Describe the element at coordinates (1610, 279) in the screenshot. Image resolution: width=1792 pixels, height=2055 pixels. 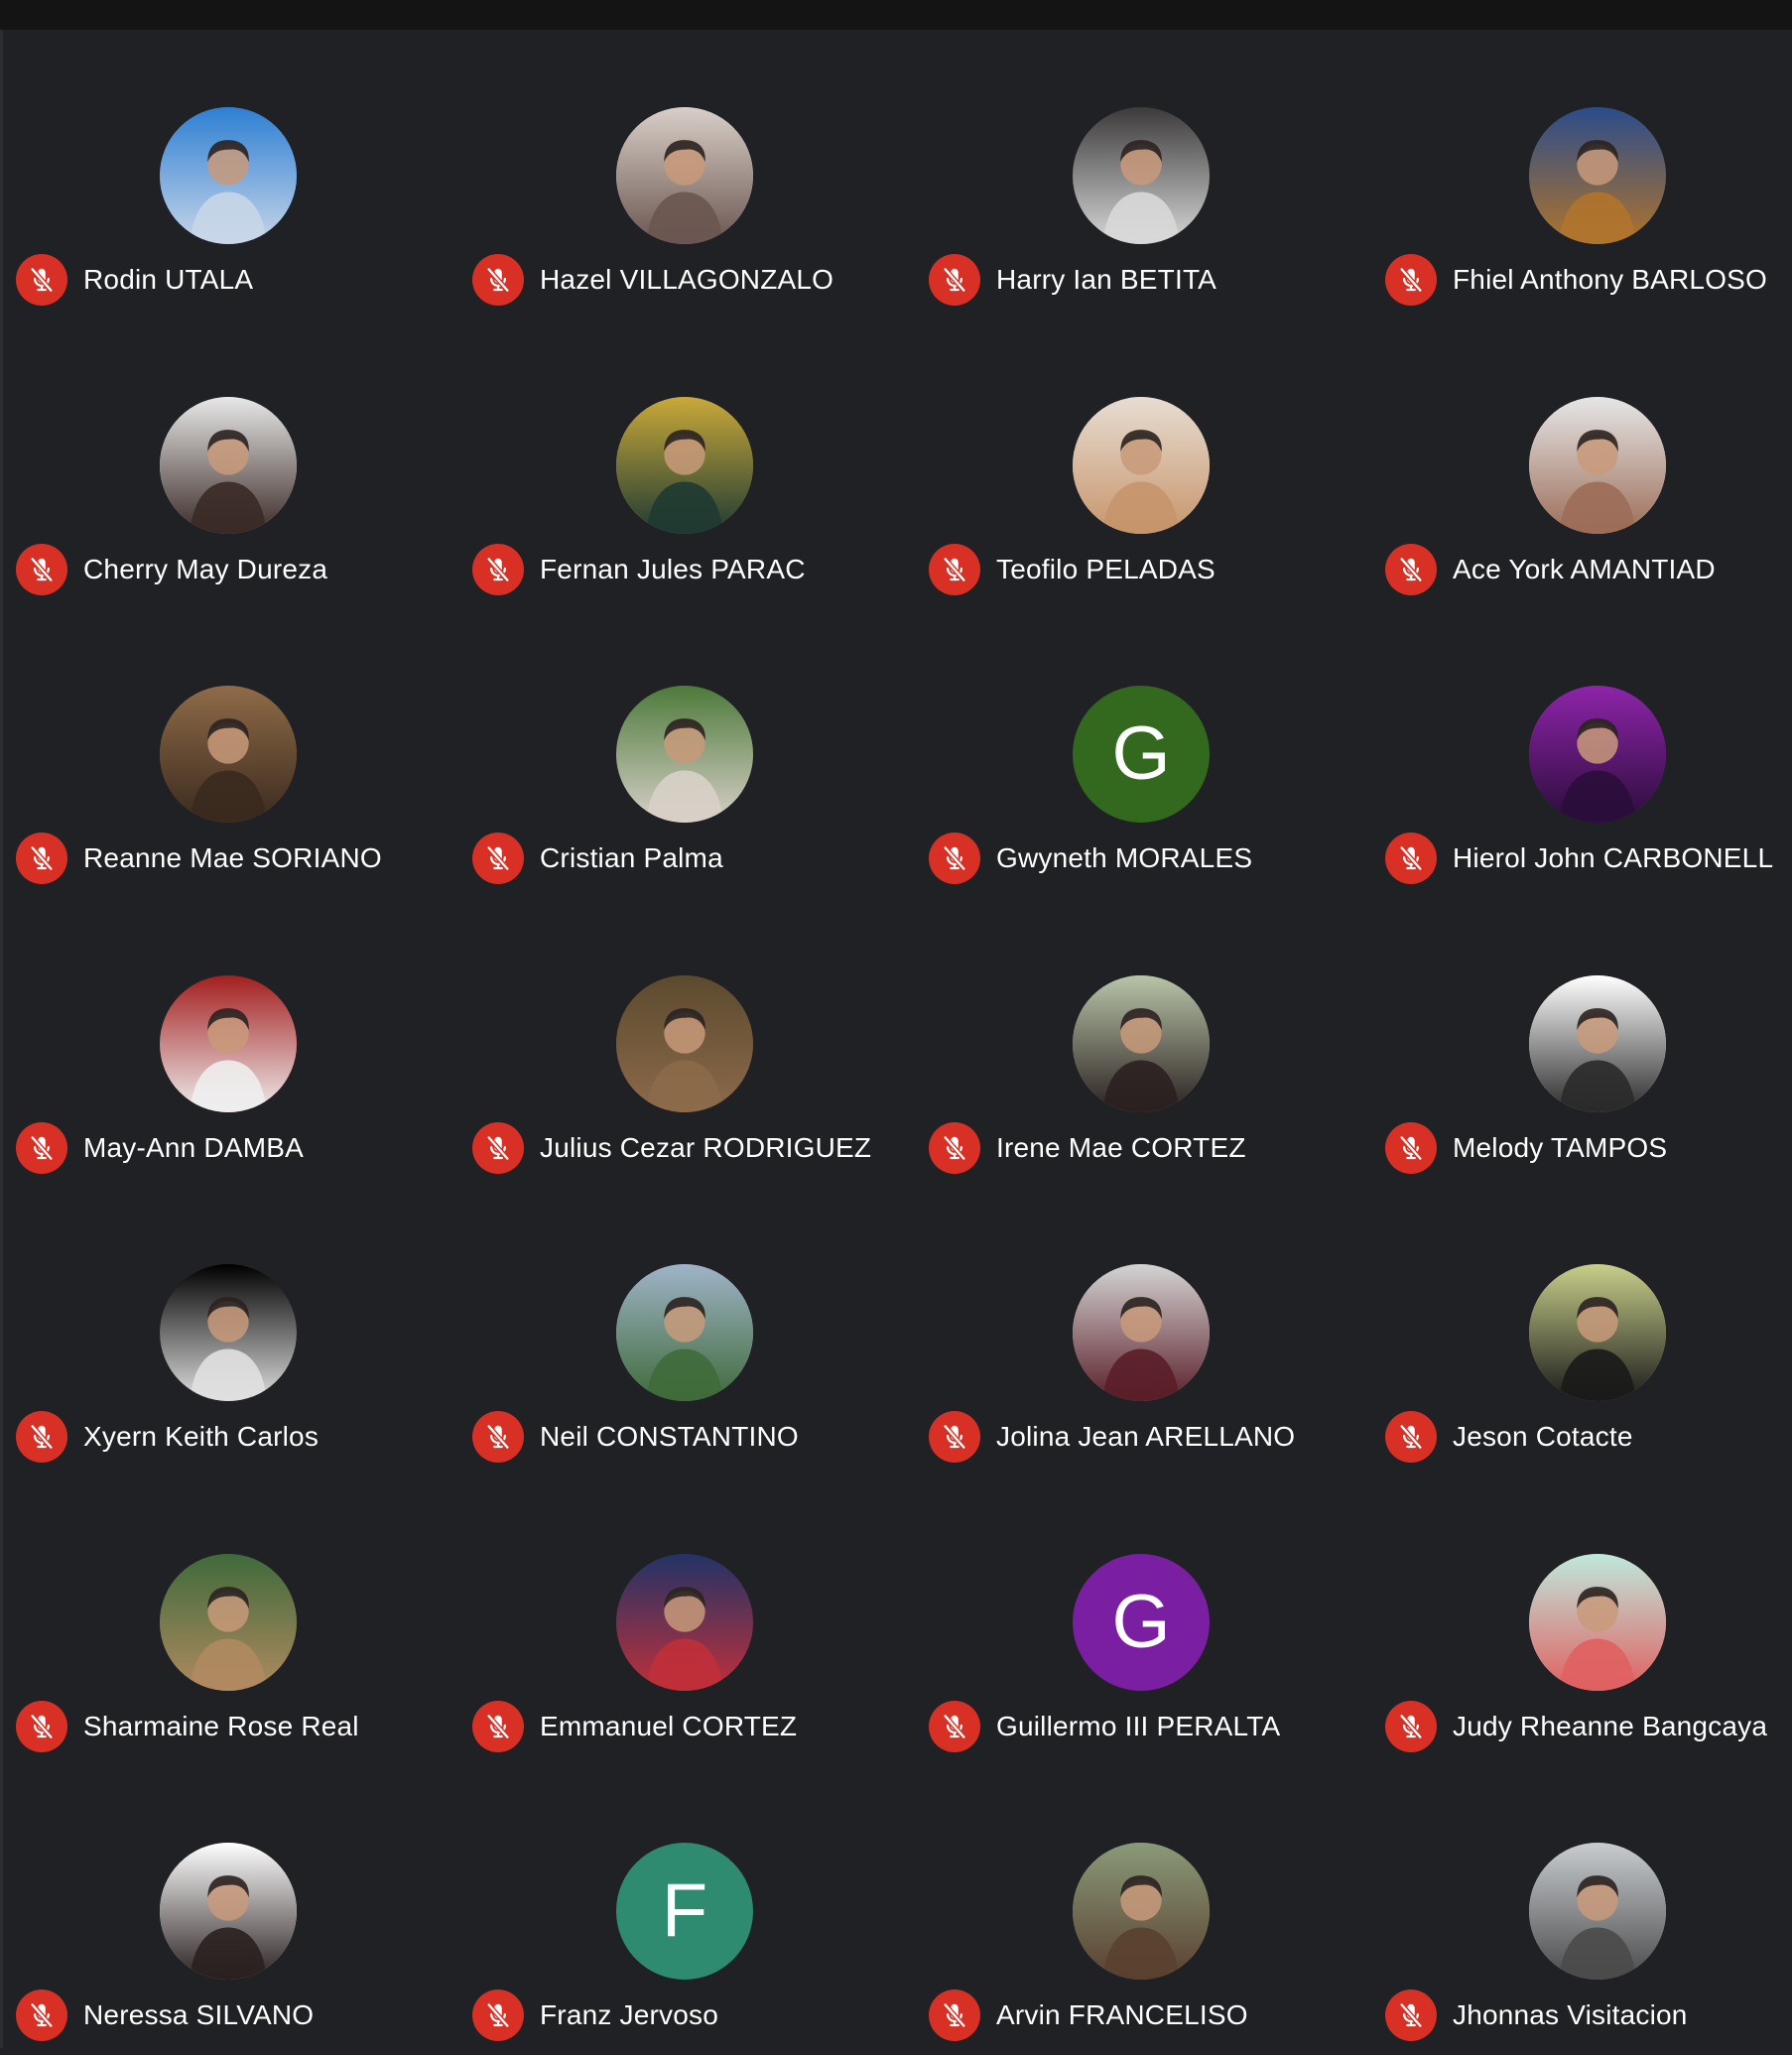
I see `participant-name: Fhiel Anthony BARLOSO` at that location.